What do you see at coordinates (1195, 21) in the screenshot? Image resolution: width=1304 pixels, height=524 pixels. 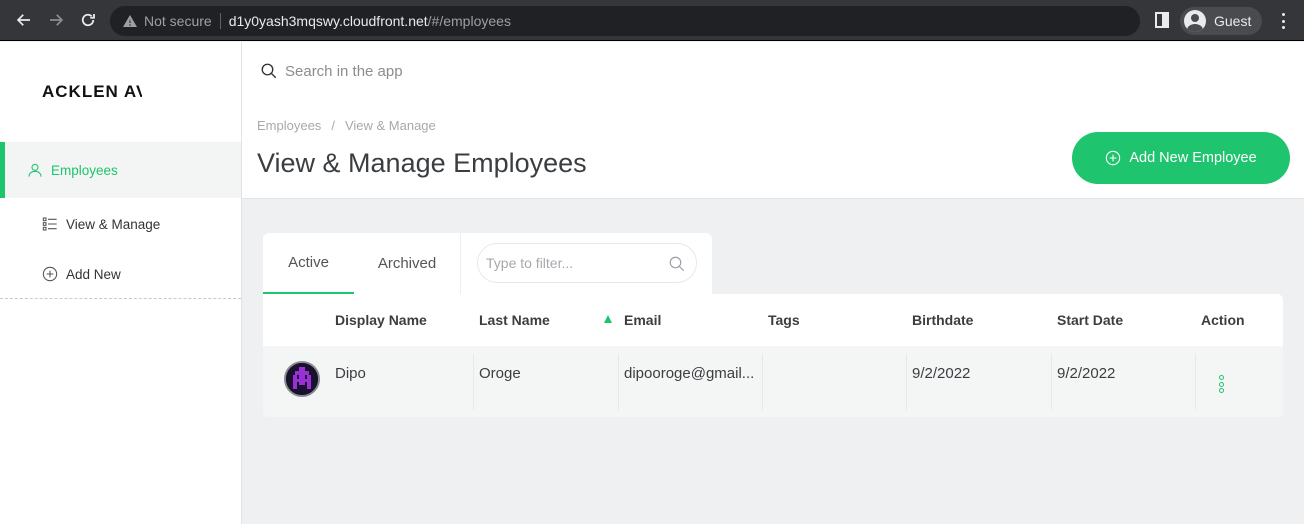 I see `profile-avatar-icon` at bounding box center [1195, 21].